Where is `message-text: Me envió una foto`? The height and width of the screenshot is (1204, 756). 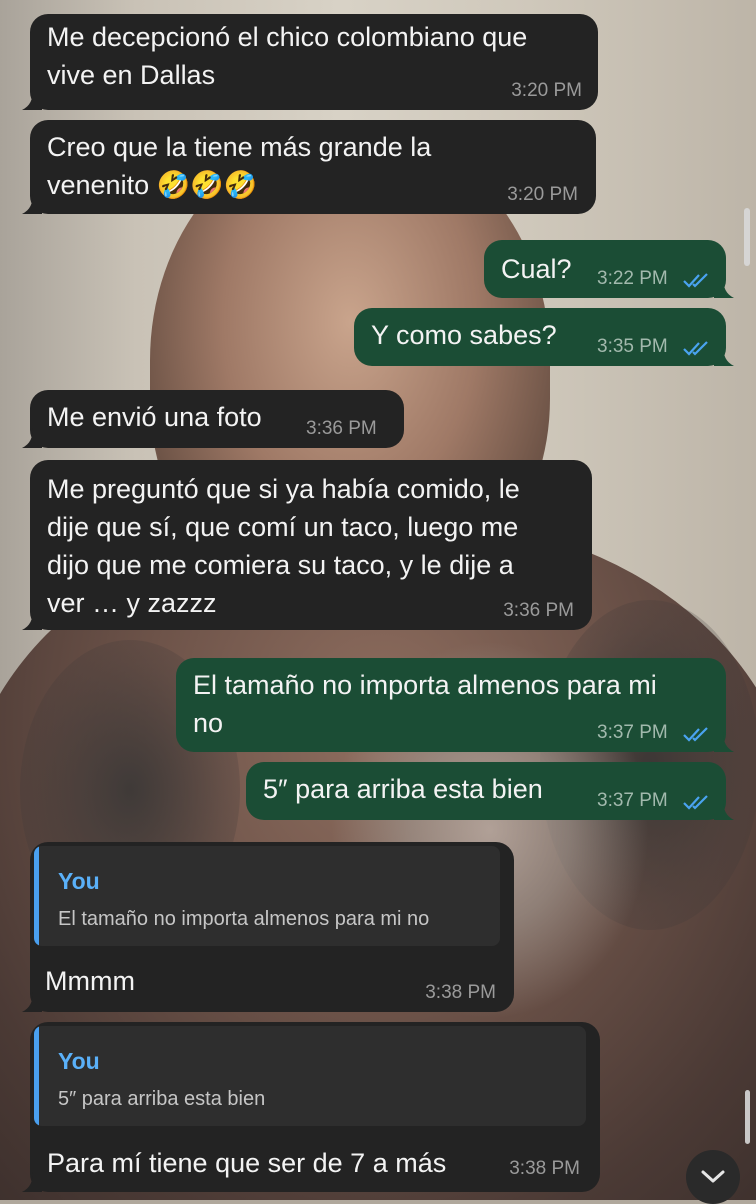 message-text: Me envió una foto is located at coordinates (154, 417).